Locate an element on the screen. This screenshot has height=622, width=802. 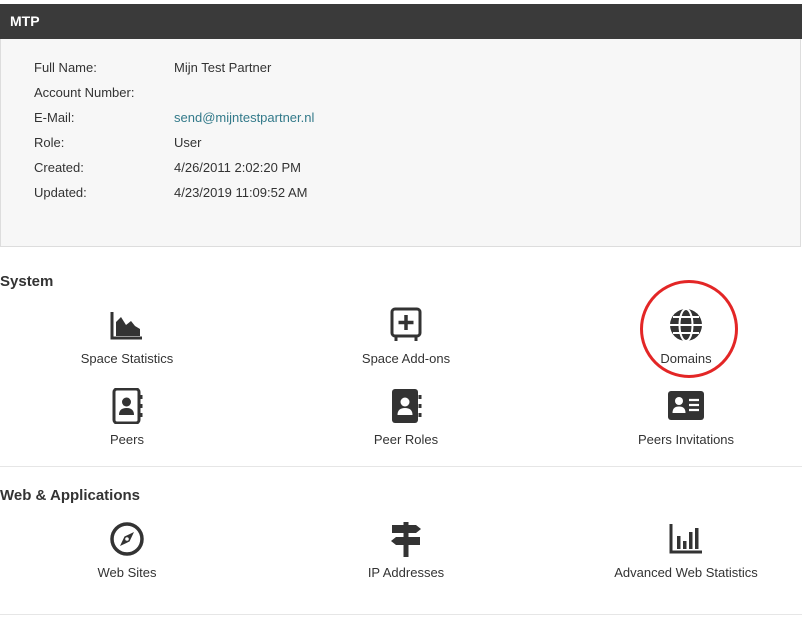
bar-chart-icon is located at coordinates (686, 539).